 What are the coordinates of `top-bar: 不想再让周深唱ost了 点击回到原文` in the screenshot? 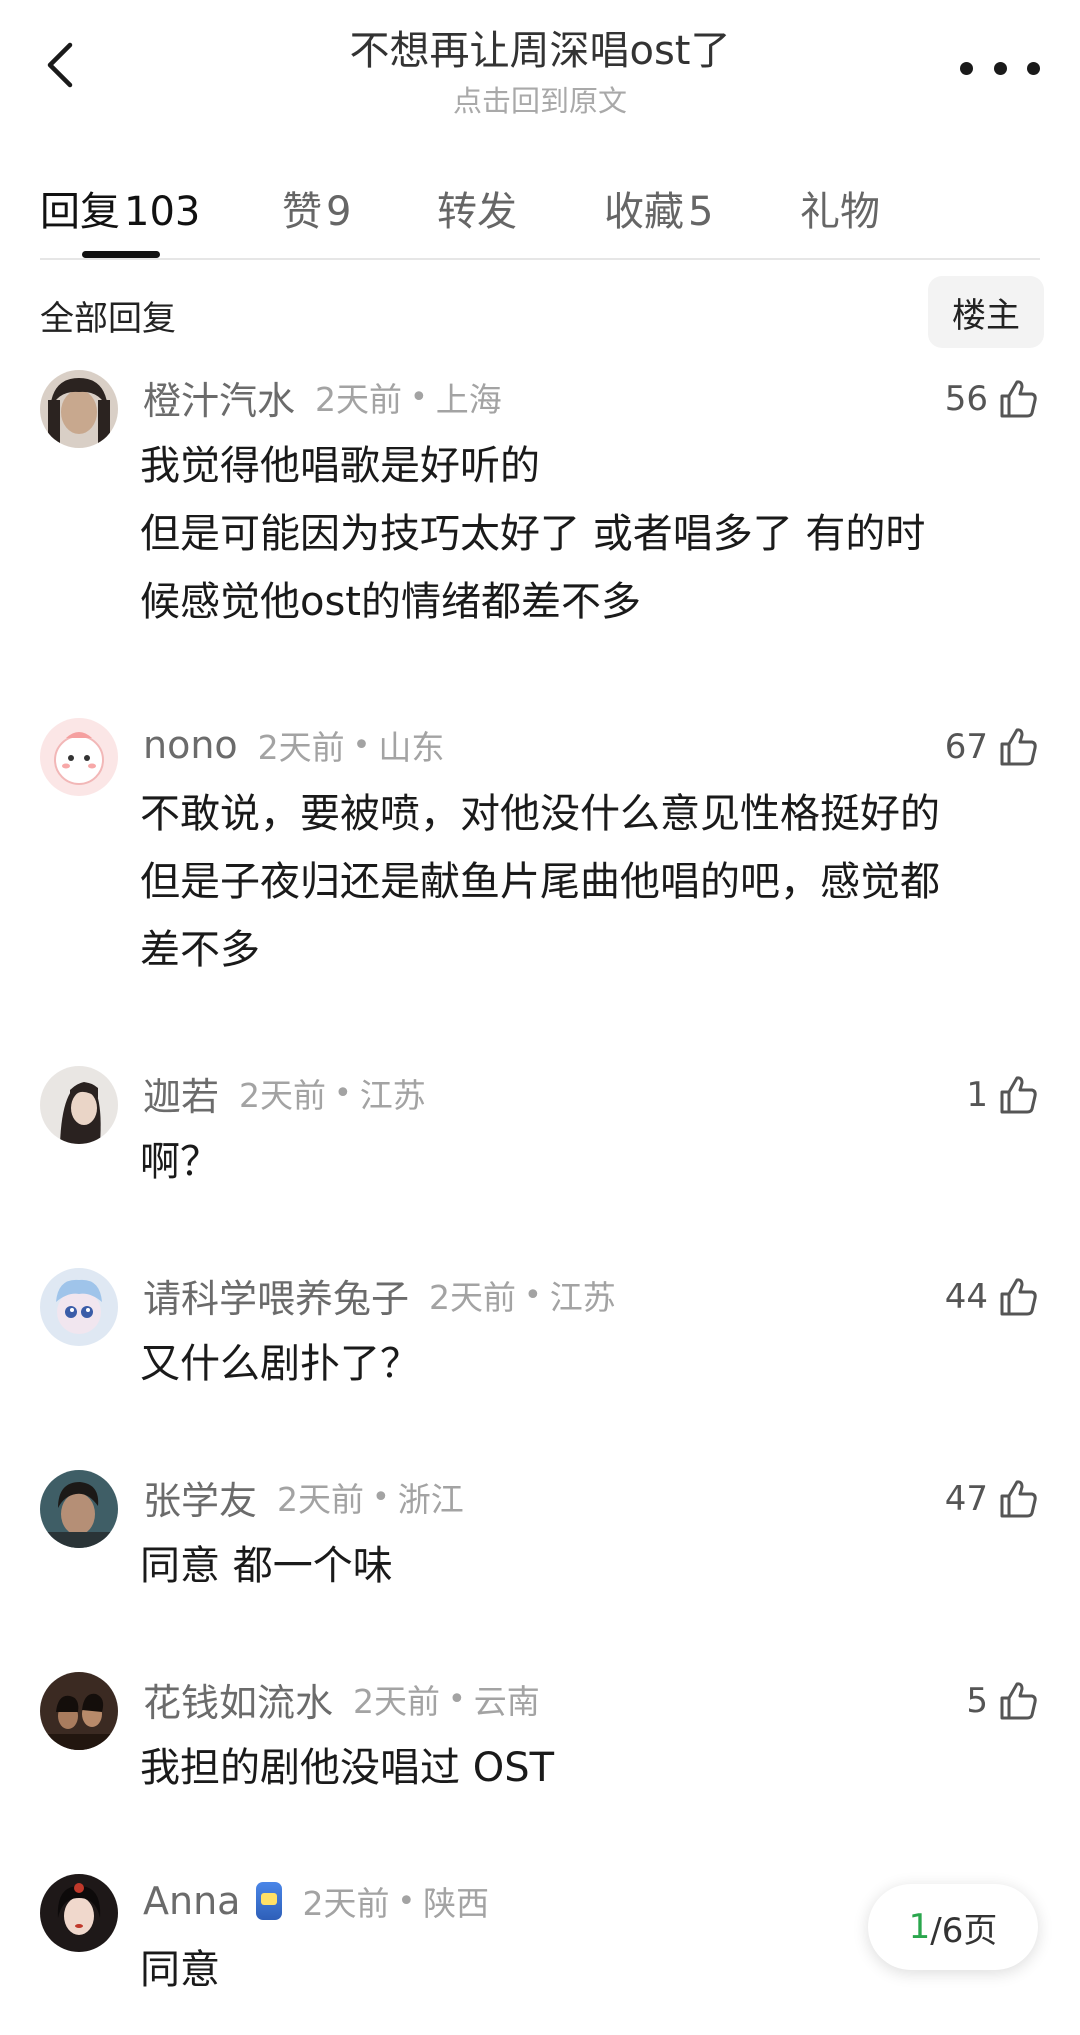 It's located at (540, 65).